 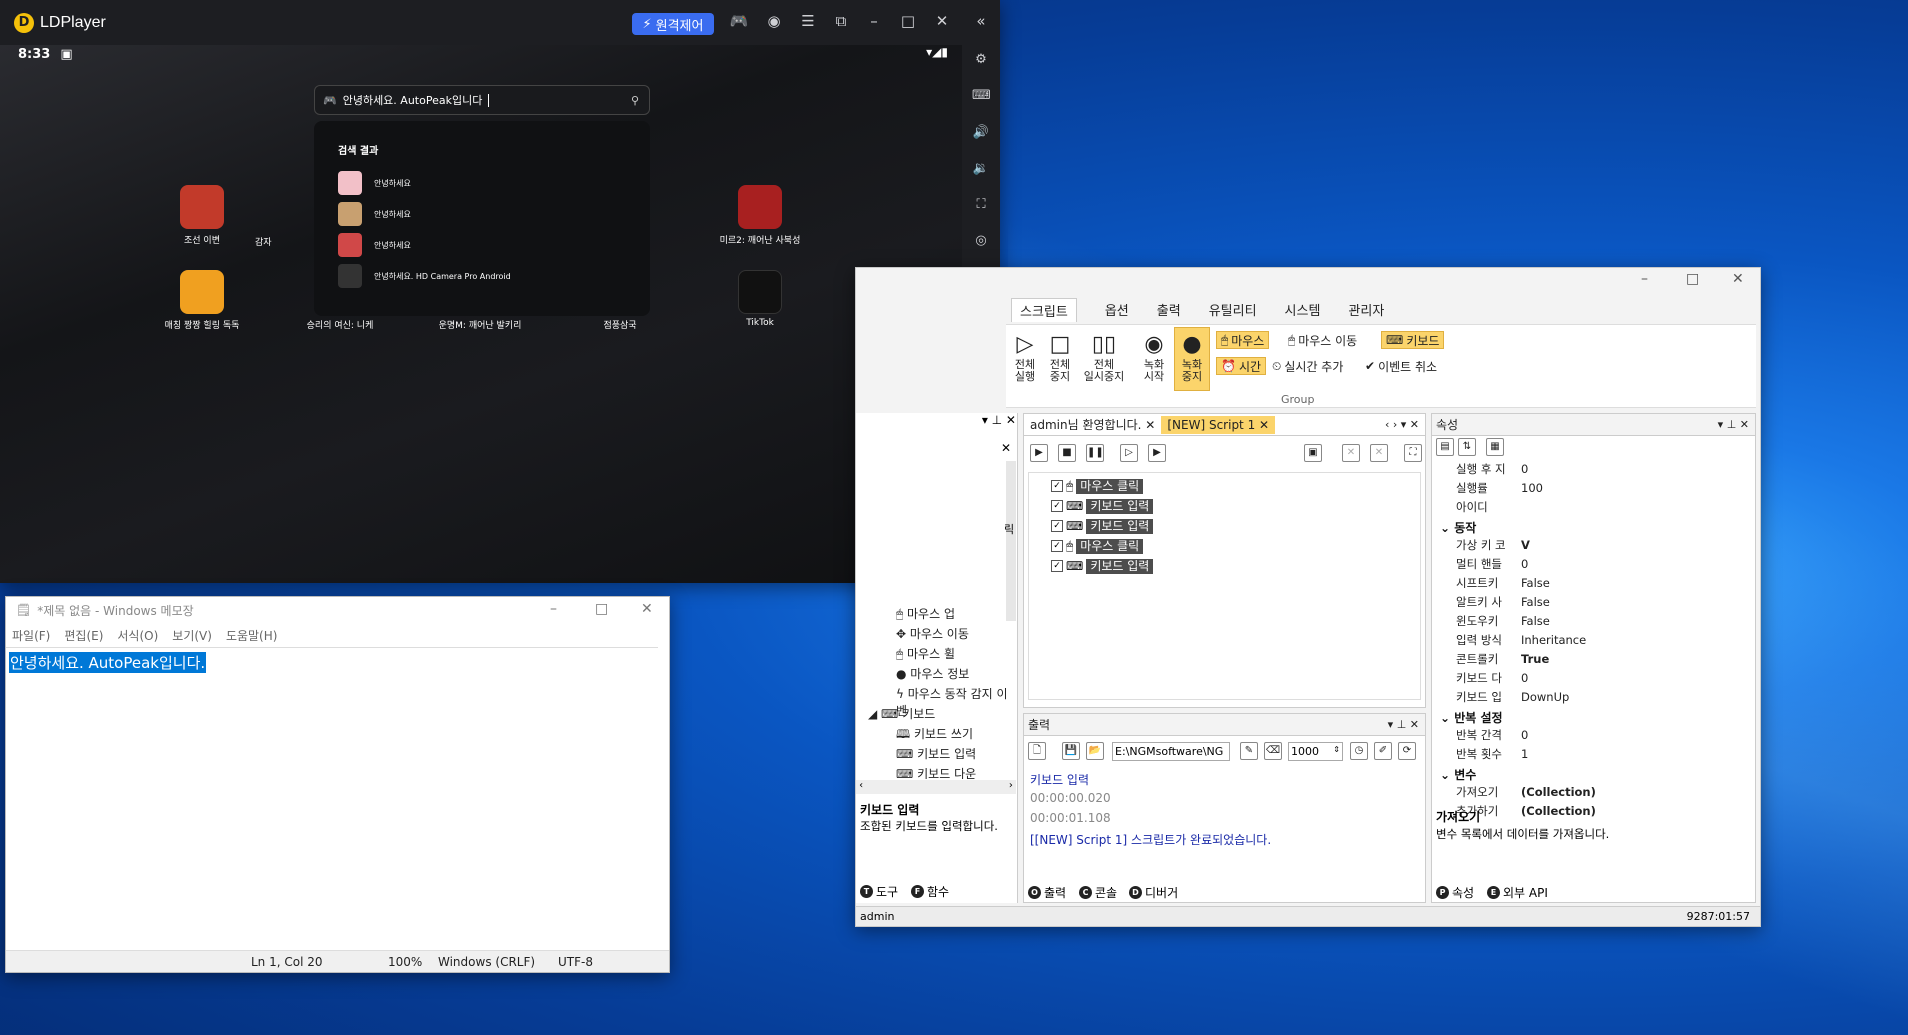 What do you see at coordinates (901, 713) in the screenshot?
I see `tree-group-keyboard: ◢ ⌨ 키보드` at bounding box center [901, 713].